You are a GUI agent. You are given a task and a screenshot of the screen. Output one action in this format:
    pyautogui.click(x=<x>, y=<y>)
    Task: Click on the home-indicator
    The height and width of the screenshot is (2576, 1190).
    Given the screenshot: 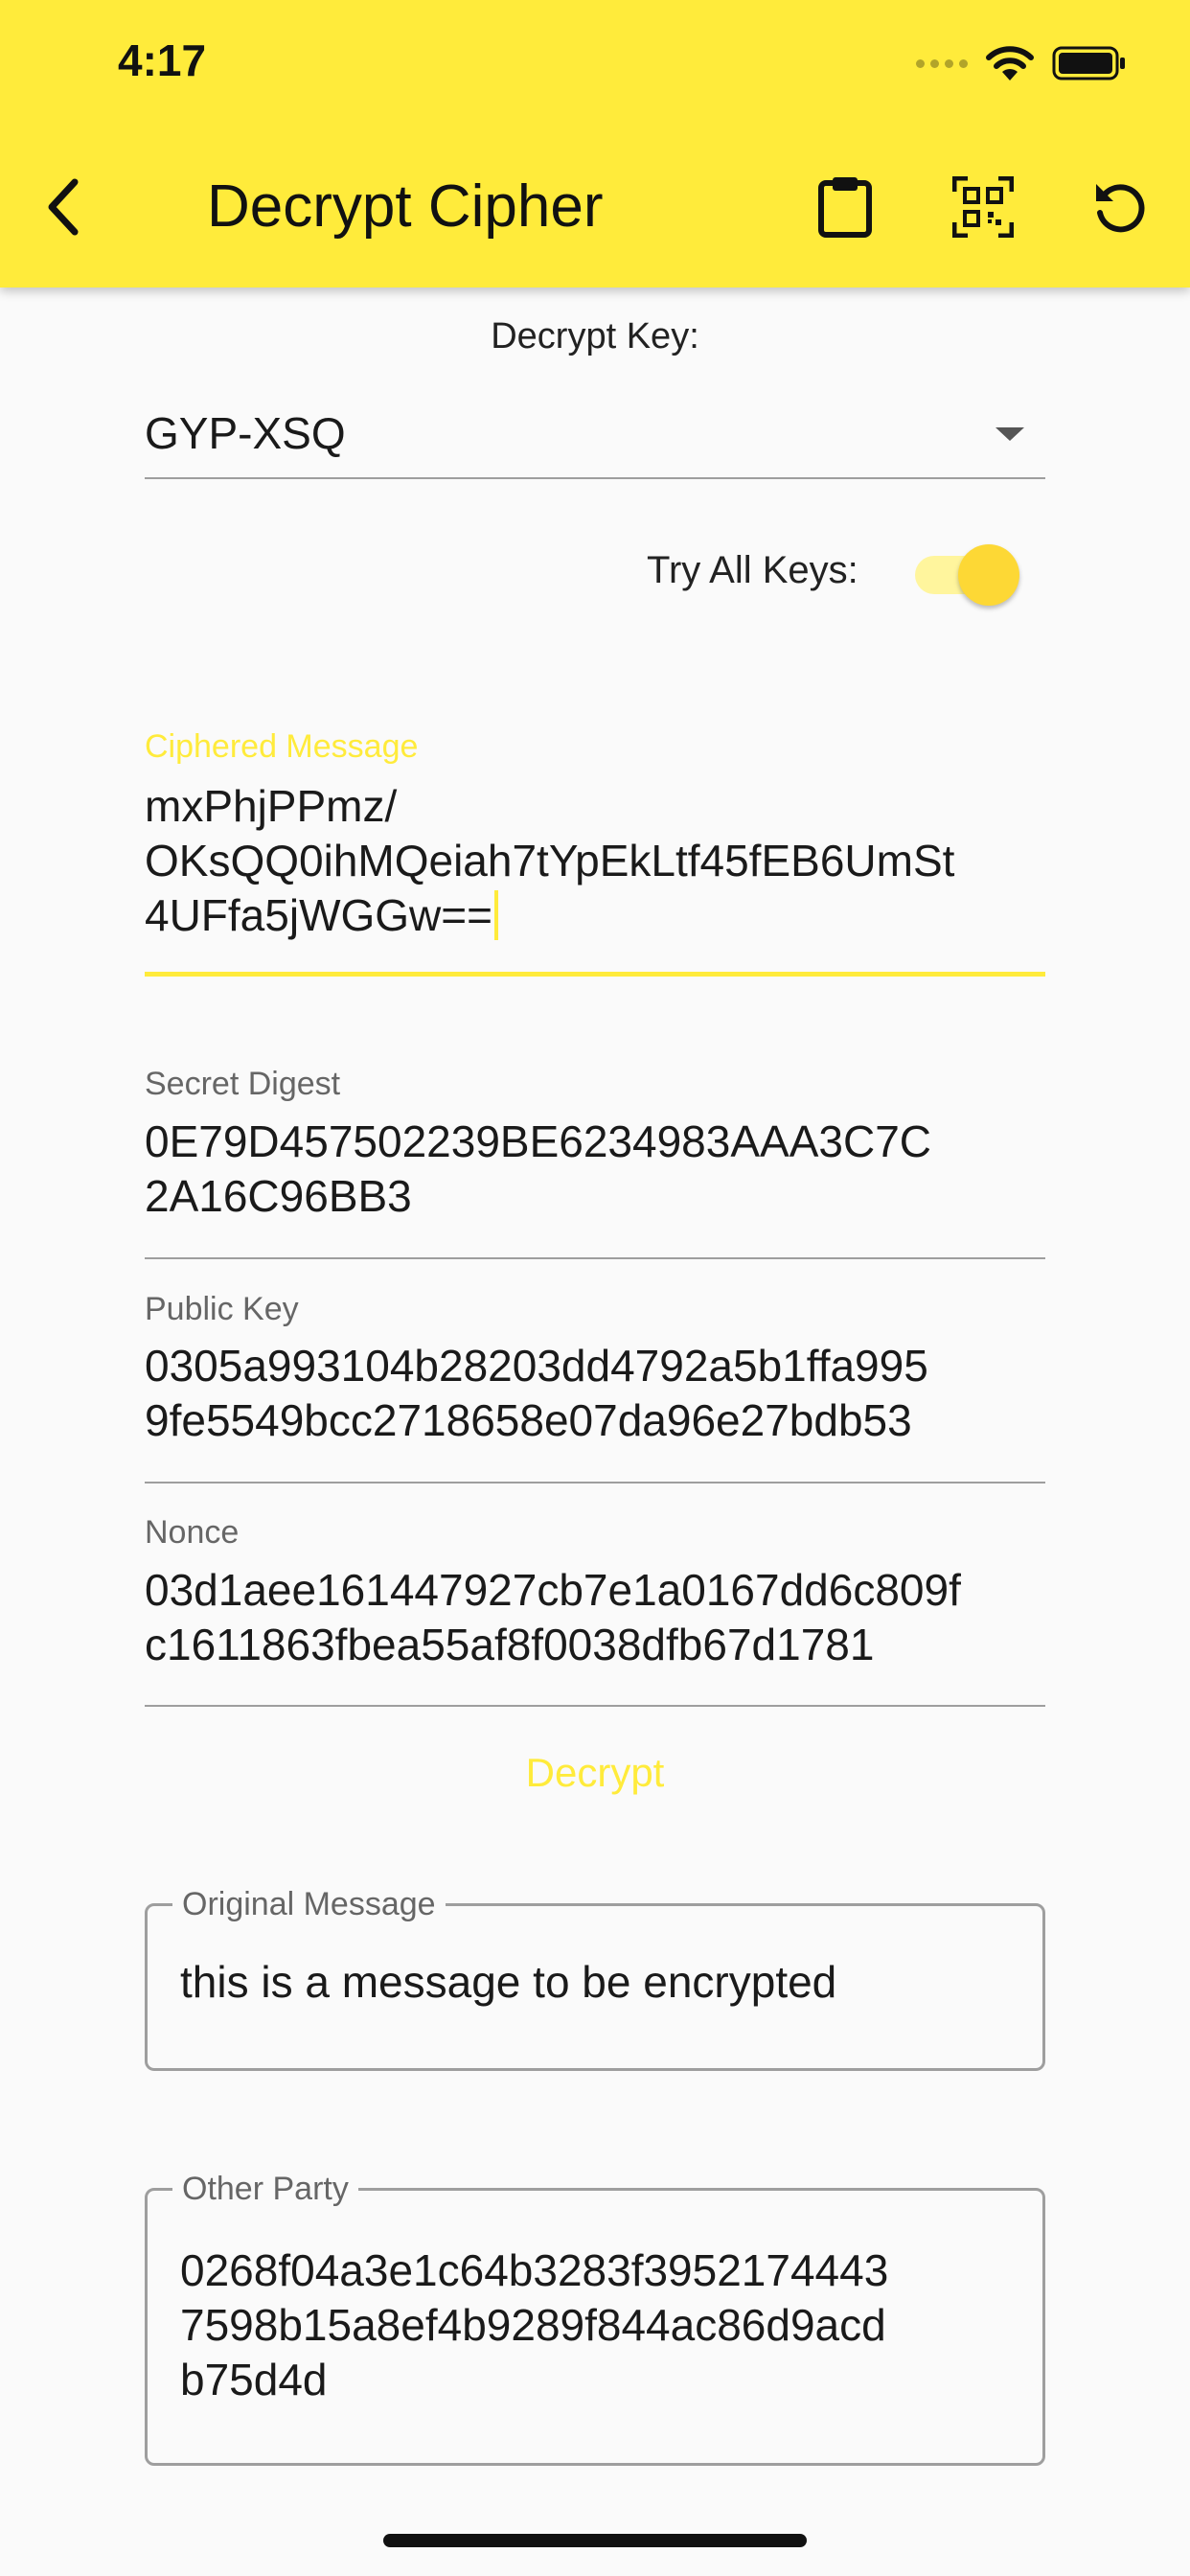 What is the action you would take?
    pyautogui.click(x=595, y=2540)
    